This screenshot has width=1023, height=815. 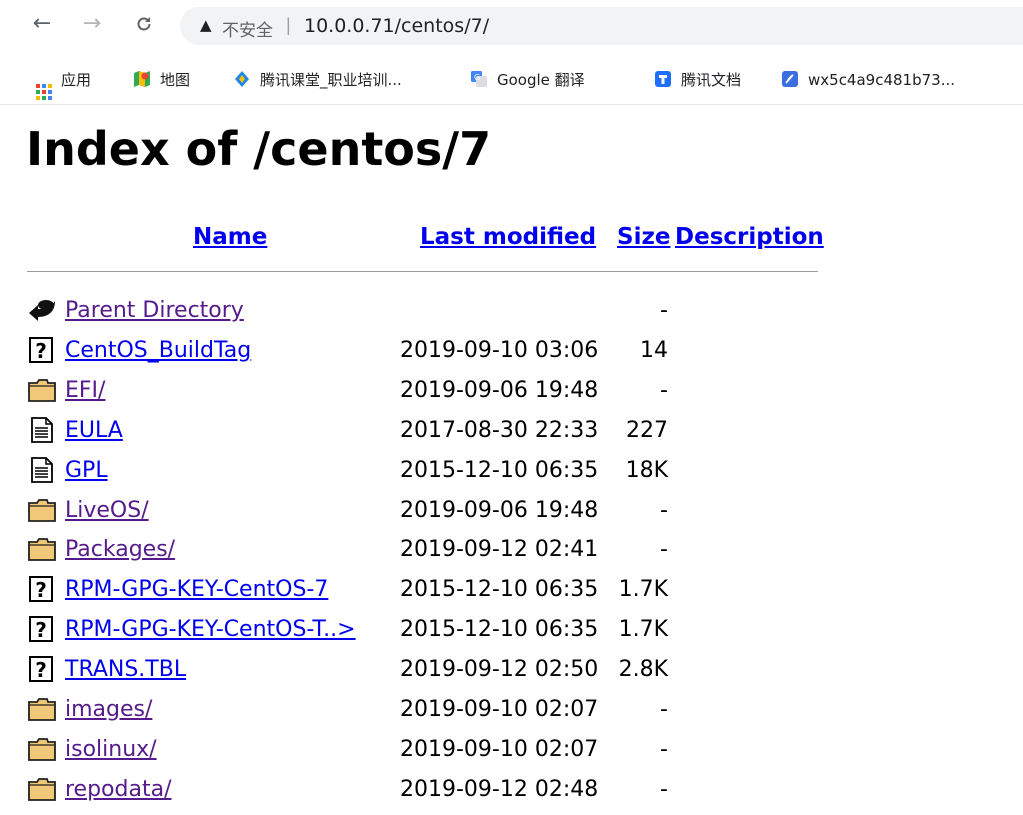 What do you see at coordinates (154, 311) in the screenshot?
I see `file-link: Parent Directory` at bounding box center [154, 311].